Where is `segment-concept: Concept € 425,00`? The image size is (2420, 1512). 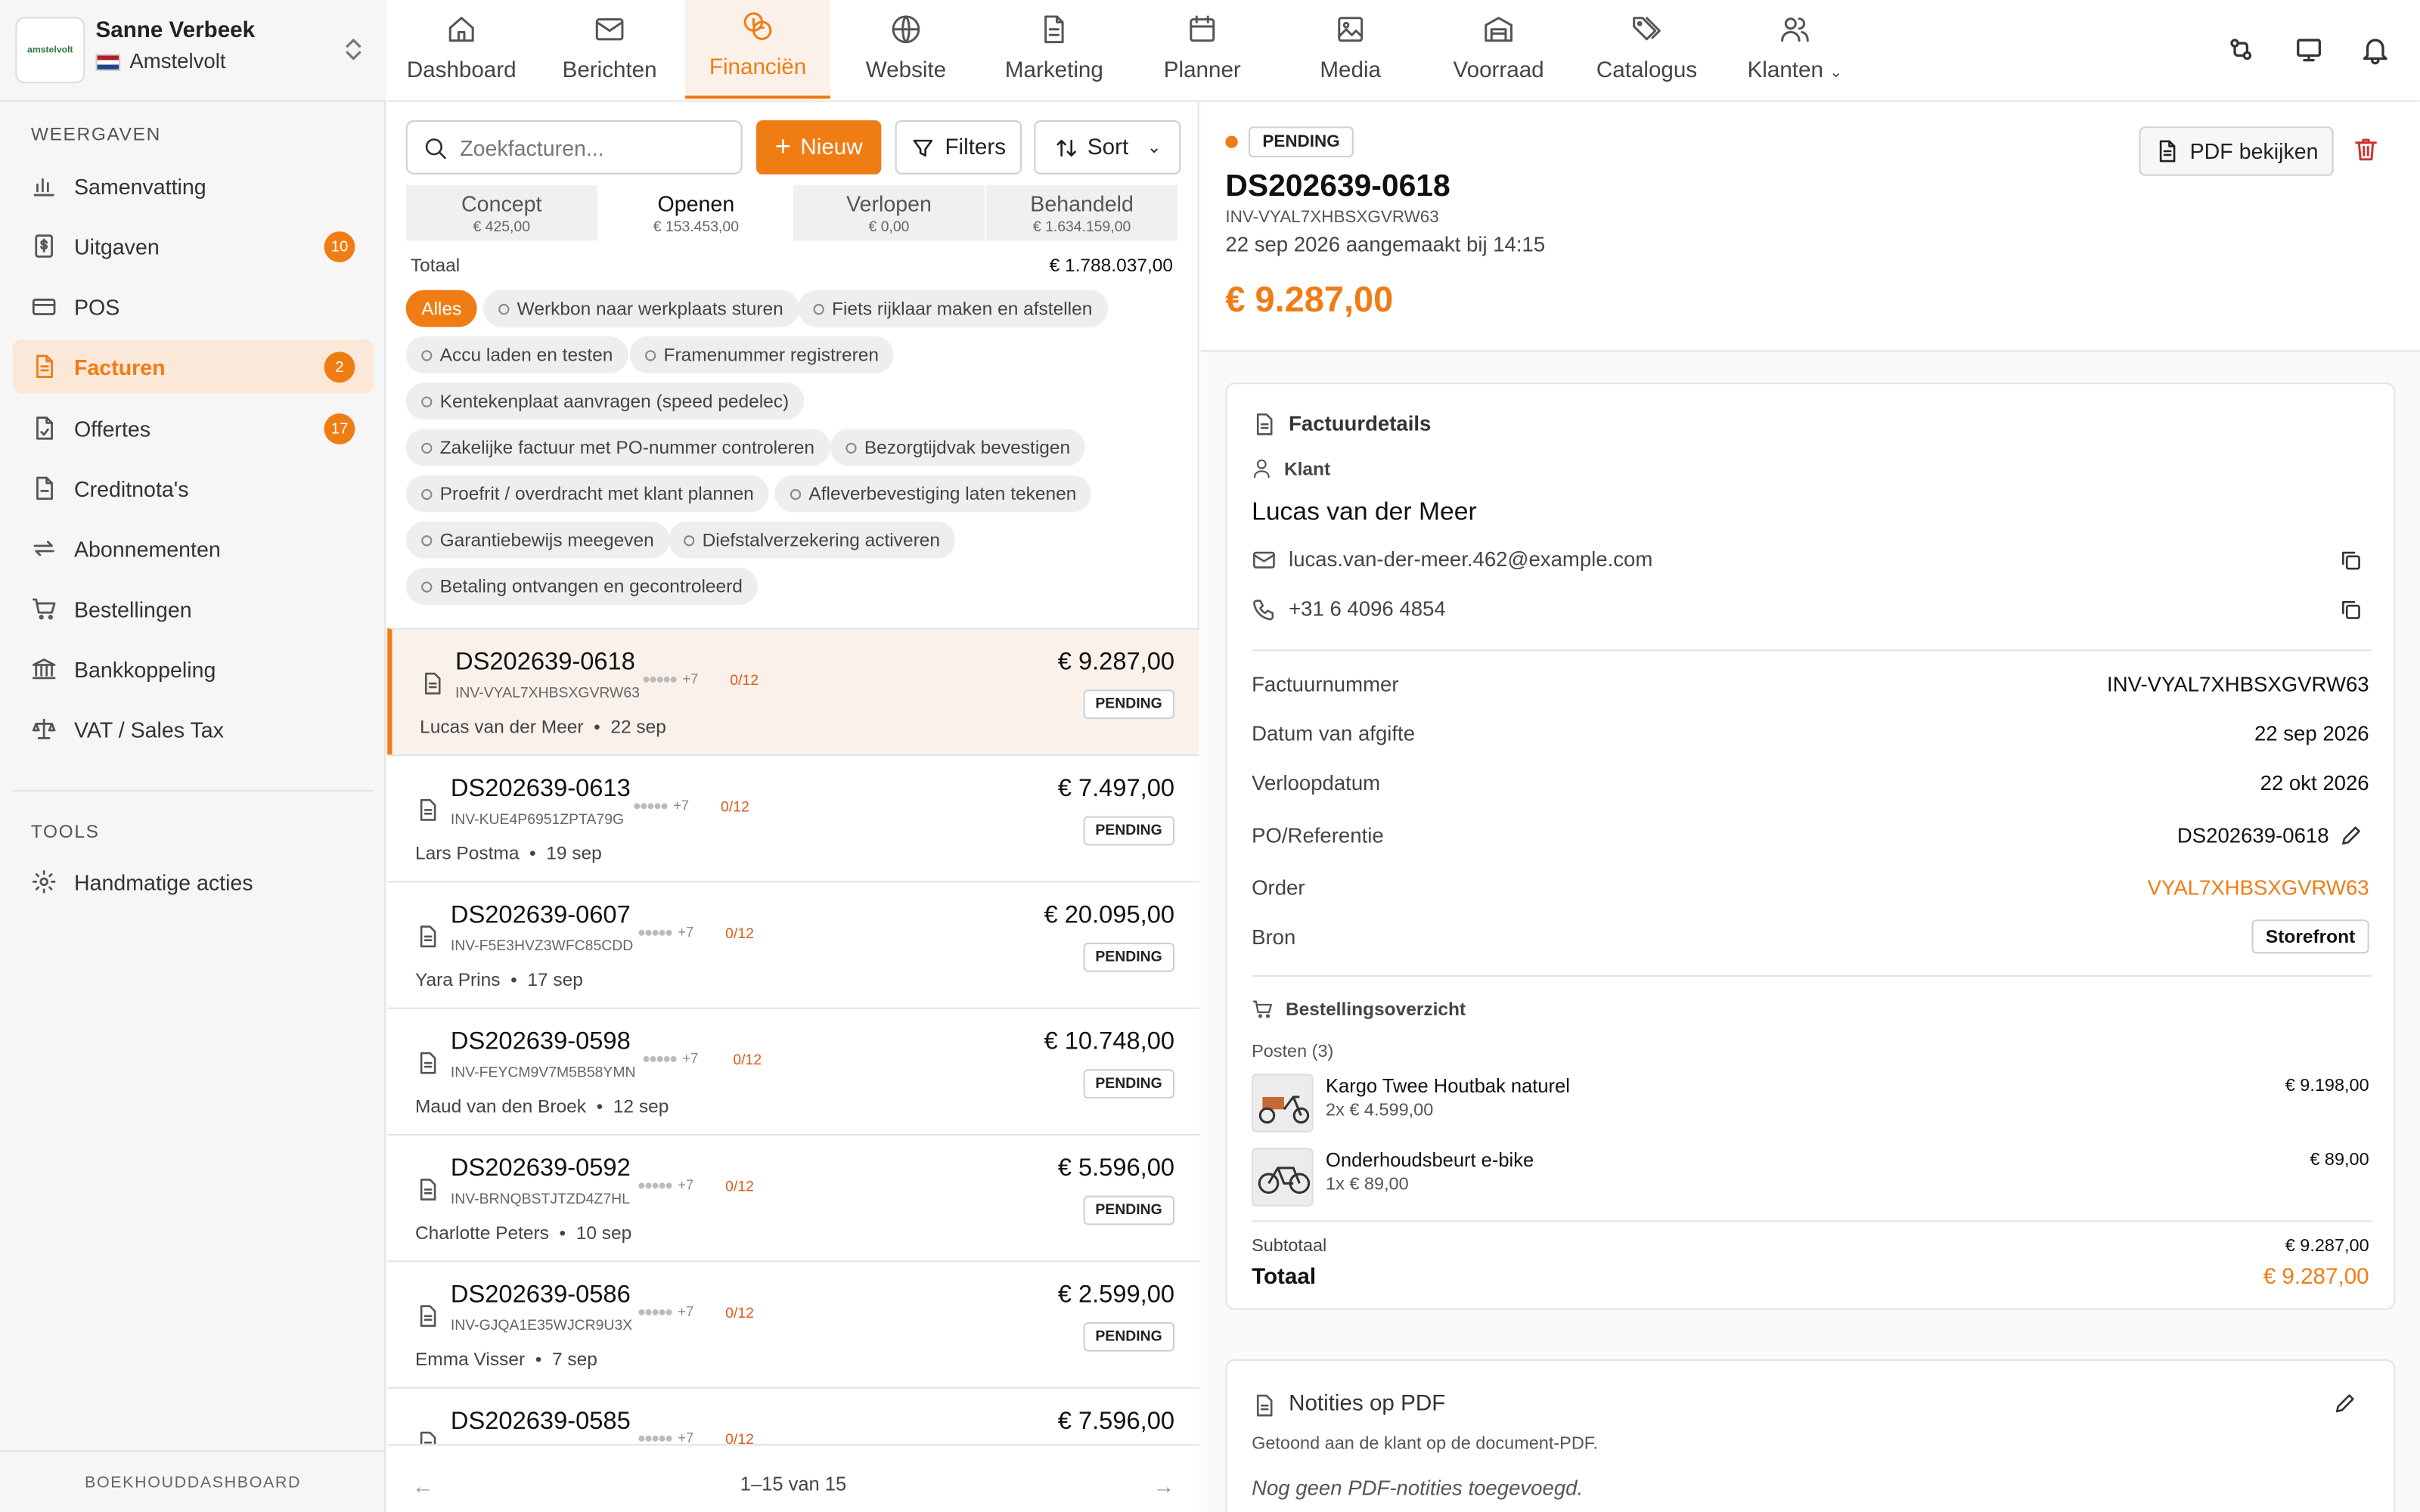
segment-concept: Concept € 425,00 is located at coordinates (501, 213).